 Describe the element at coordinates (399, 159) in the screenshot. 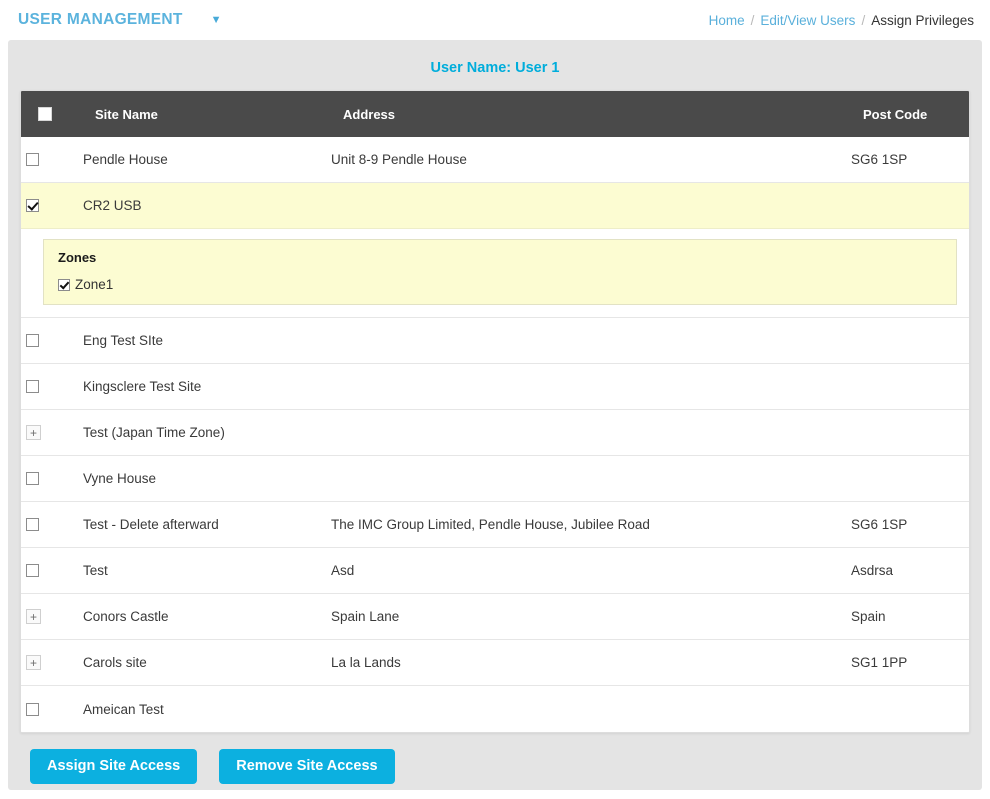

I see `cell-address: Unit 8-9 Pendle House` at that location.